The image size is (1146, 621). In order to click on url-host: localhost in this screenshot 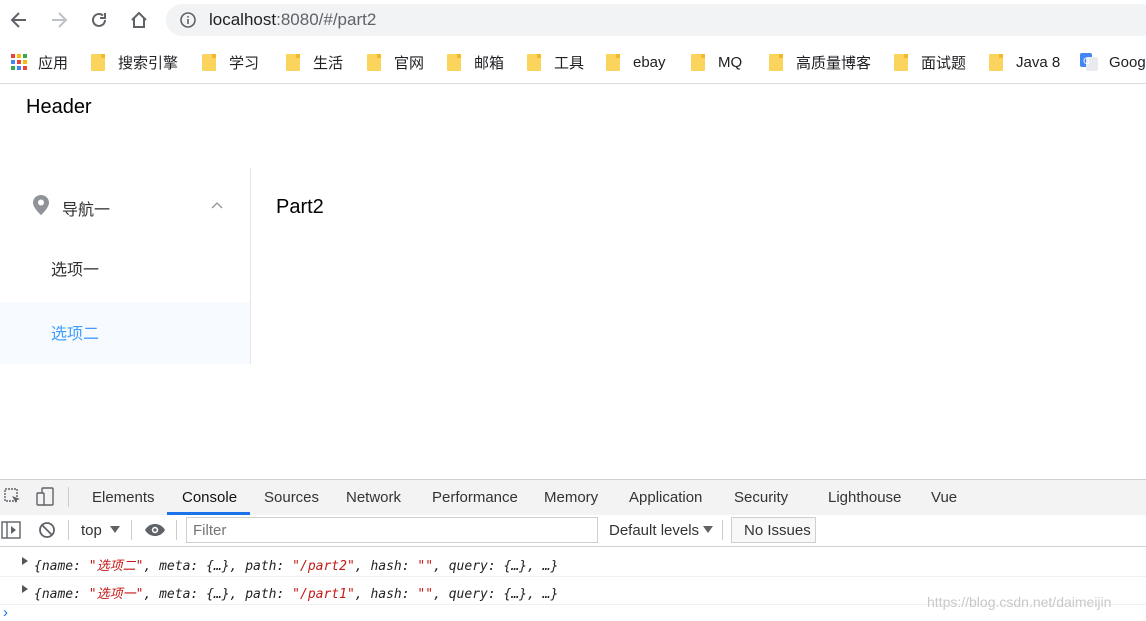, I will do `click(243, 19)`.